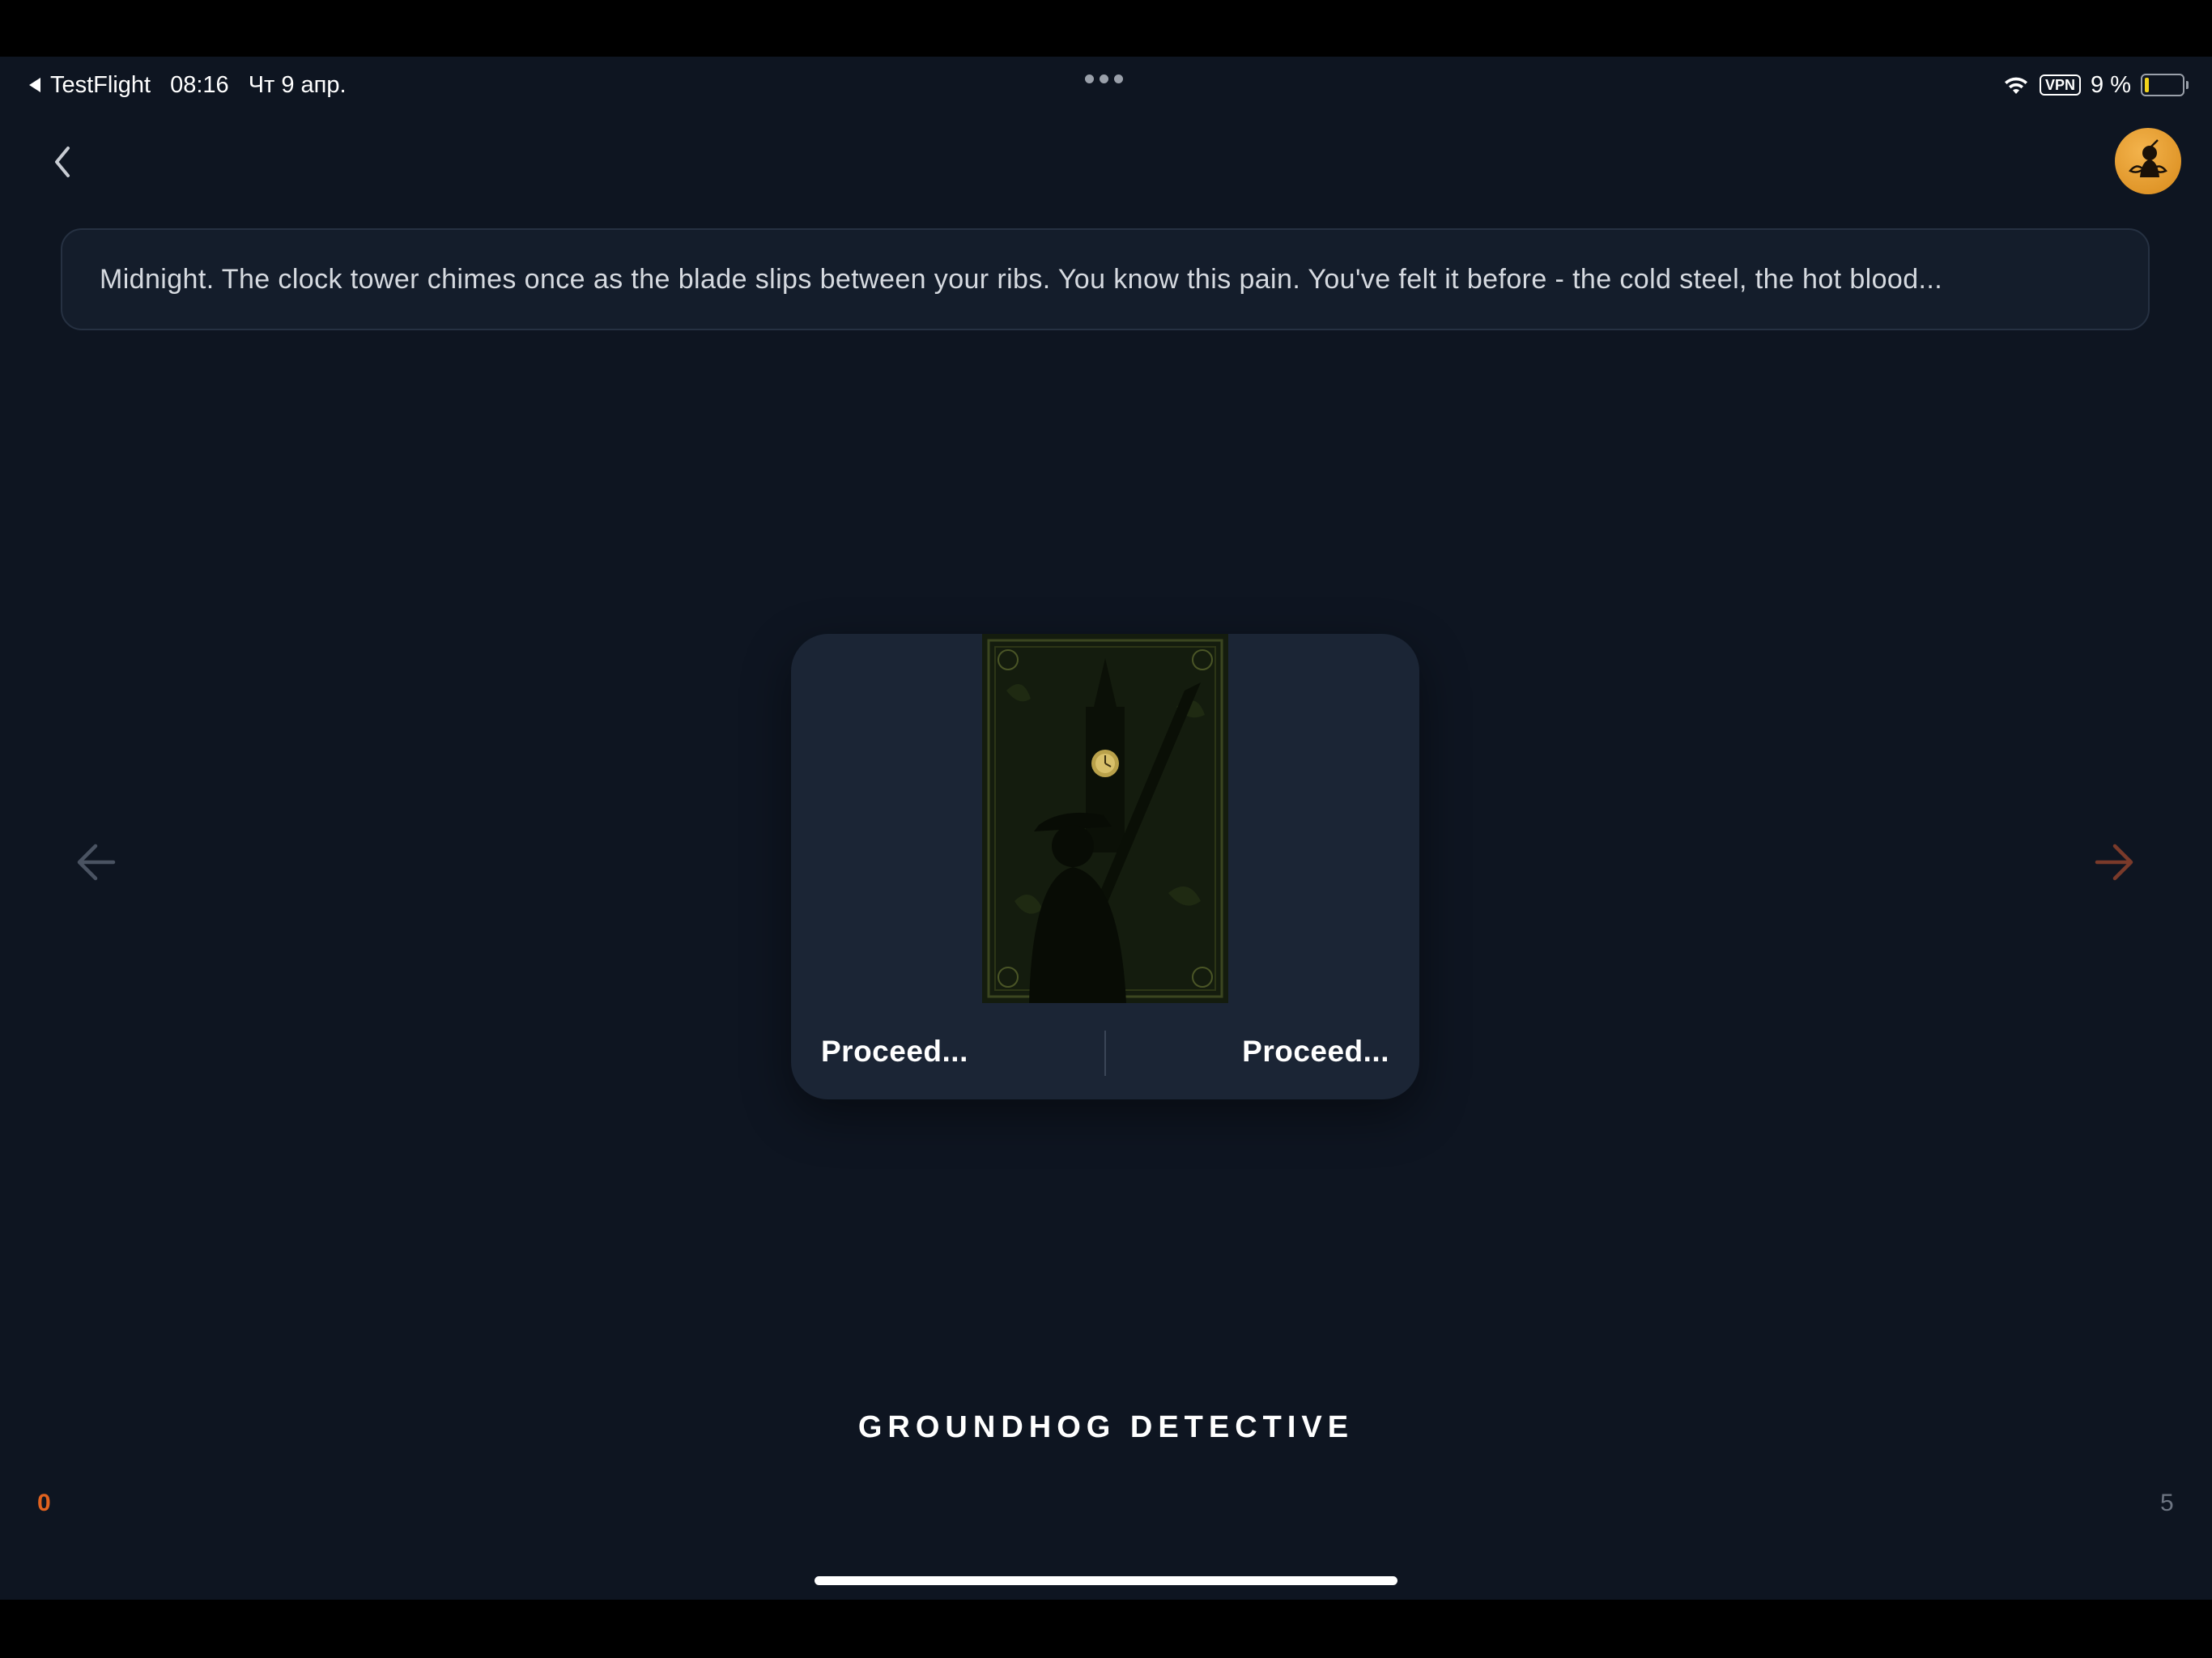  Describe the element at coordinates (1104, 78) in the screenshot. I see `multitasking-dots-icon` at that location.